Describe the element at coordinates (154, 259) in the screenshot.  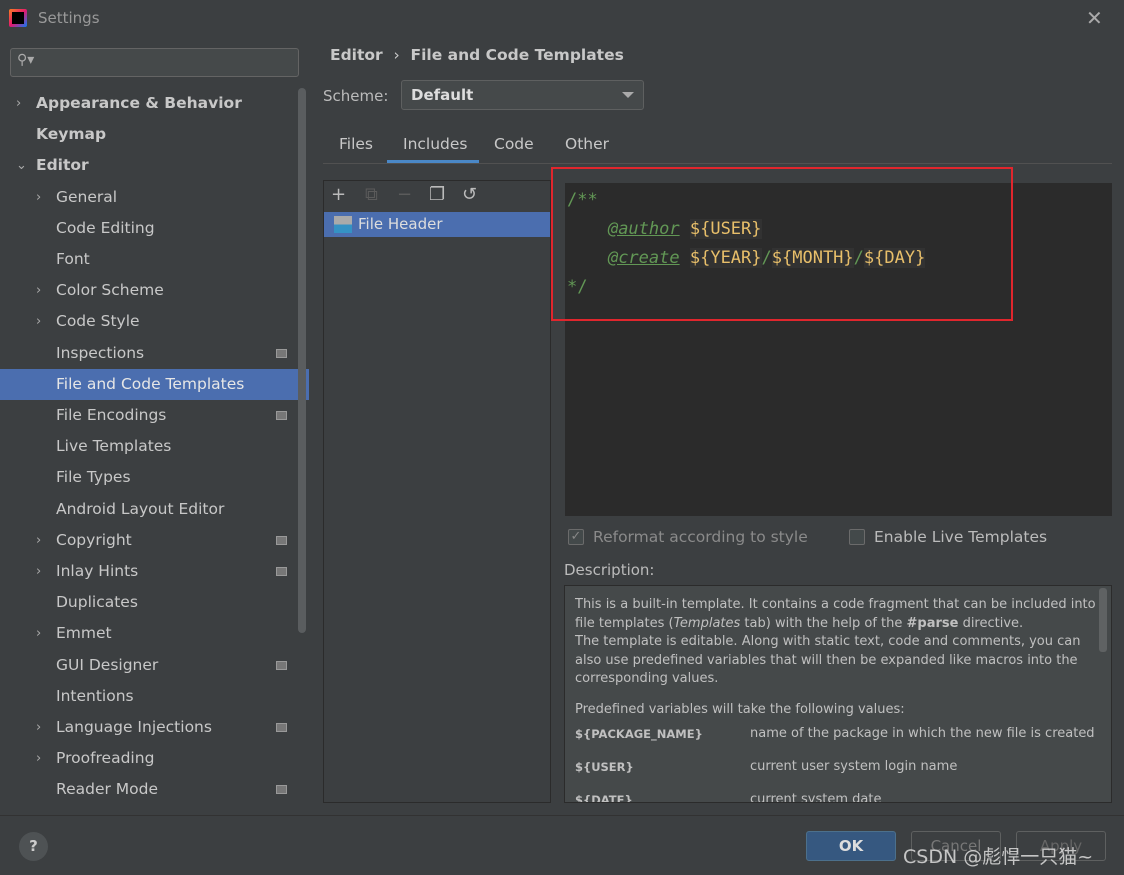
I see `sidebar-item-font: Font` at that location.